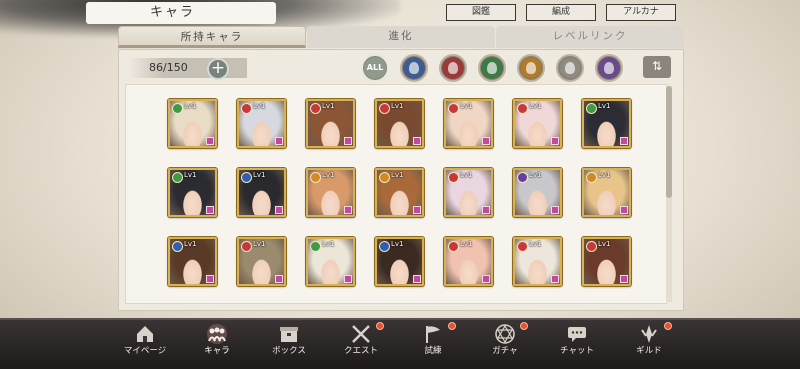 The height and width of the screenshot is (369, 800). Describe the element at coordinates (217, 334) in the screenshot. I see `chara-icon` at that location.